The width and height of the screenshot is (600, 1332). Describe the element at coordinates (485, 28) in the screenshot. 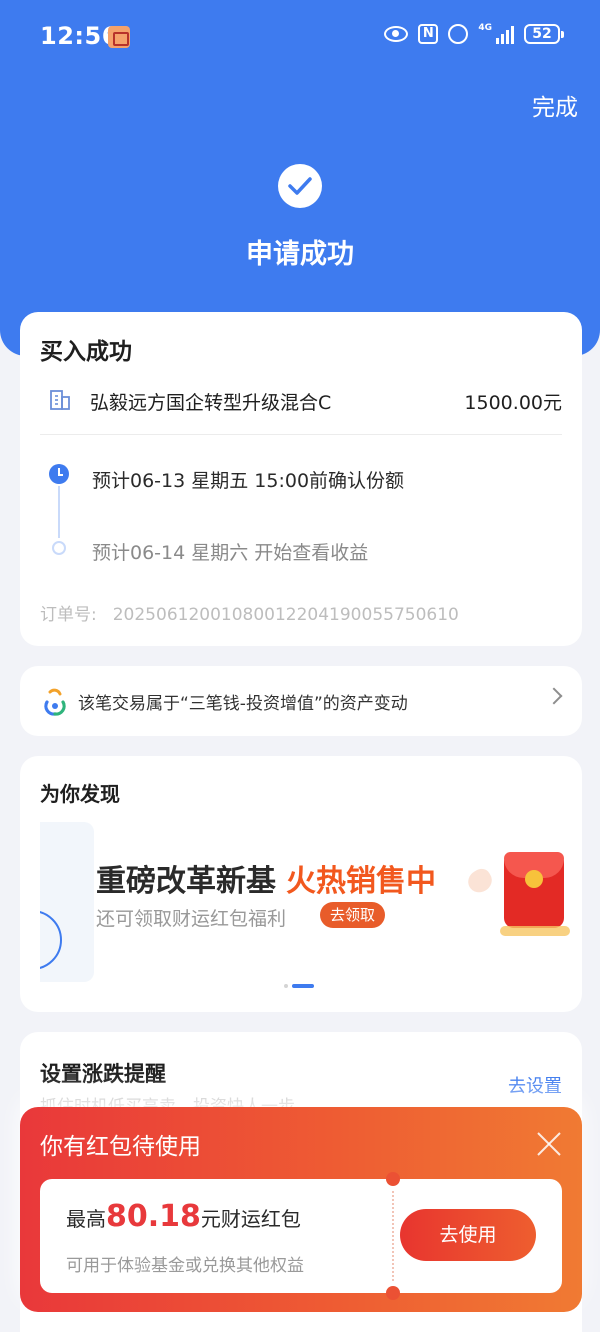

I see `network-type: 4G` at that location.